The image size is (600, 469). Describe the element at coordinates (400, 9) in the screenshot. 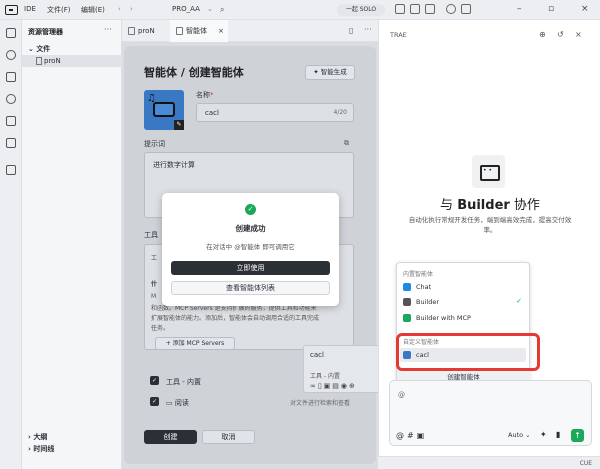

I see `layout-left-icon` at that location.